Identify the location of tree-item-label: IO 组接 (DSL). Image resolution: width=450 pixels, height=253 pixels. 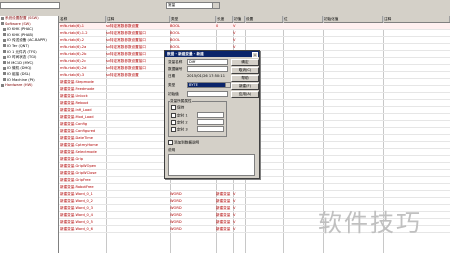
(19, 73).